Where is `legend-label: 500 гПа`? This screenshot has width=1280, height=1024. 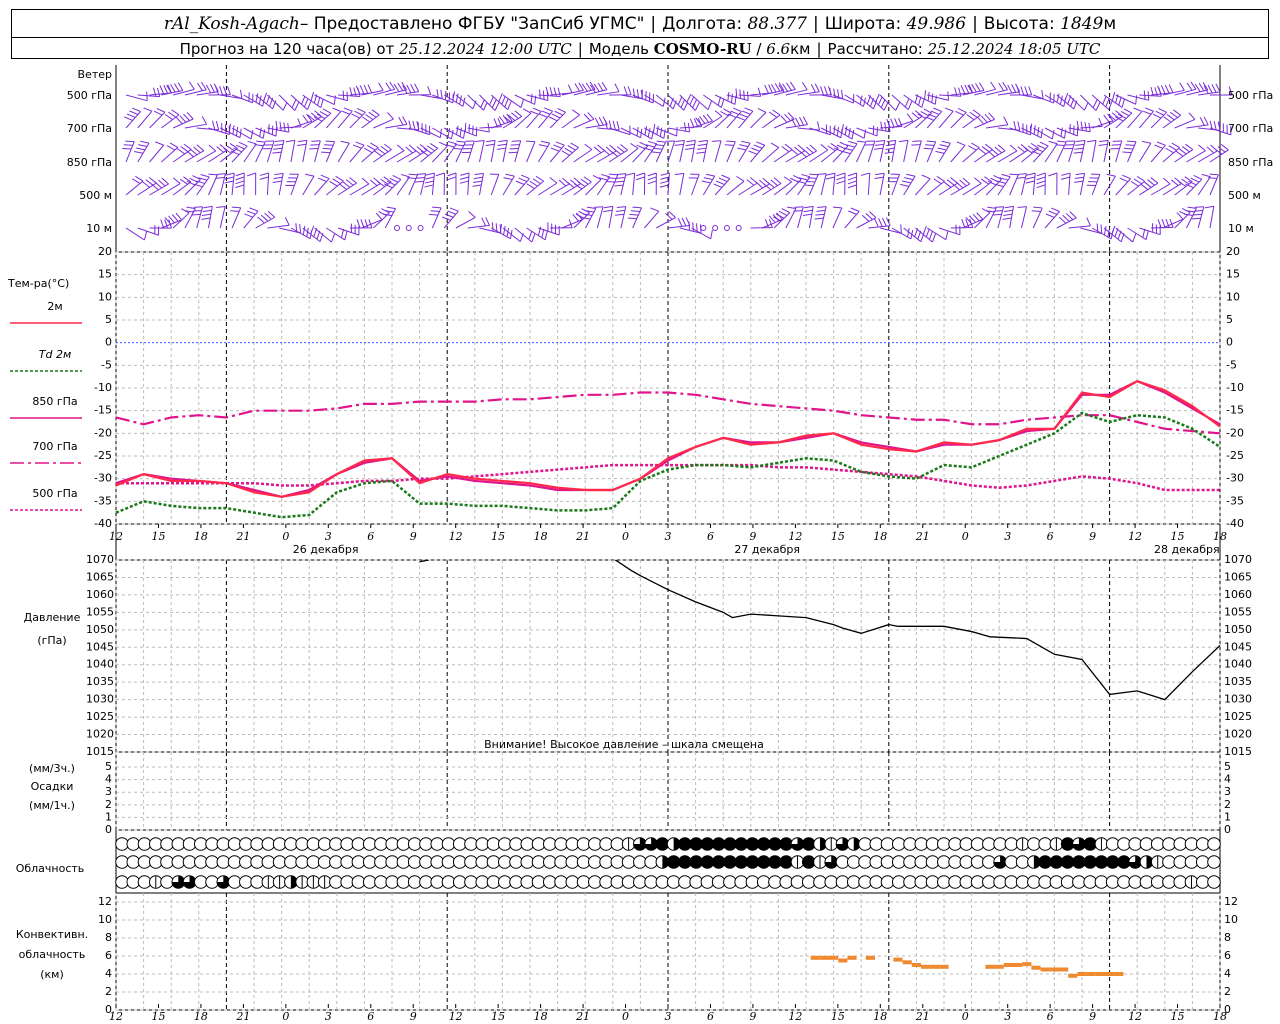 legend-label: 500 гПа is located at coordinates (54, 493).